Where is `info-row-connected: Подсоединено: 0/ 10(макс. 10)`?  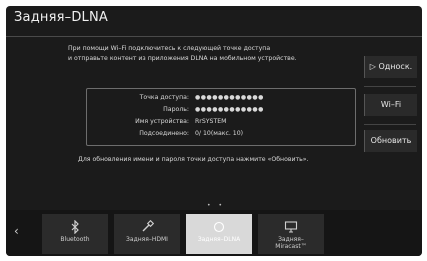 info-row-connected: Подсоединено: 0/ 10(макс. 10) is located at coordinates (221, 134).